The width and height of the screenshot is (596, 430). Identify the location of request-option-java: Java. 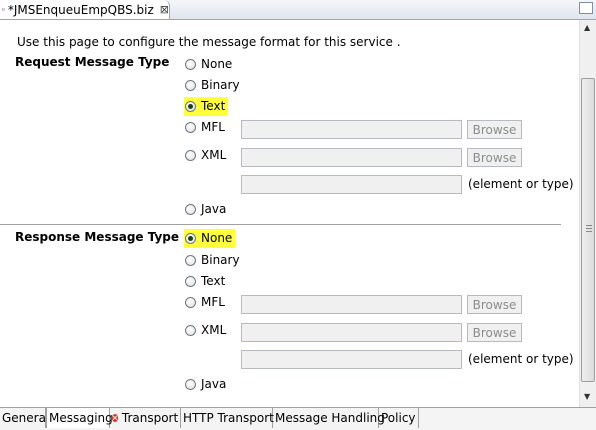
(205, 209).